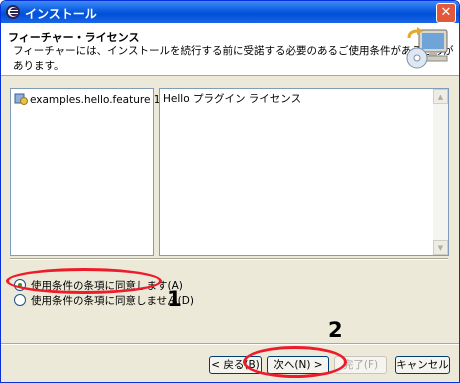  What do you see at coordinates (232, 99) in the screenshot?
I see `license-text: Hello プラグイン ライセンス` at bounding box center [232, 99].